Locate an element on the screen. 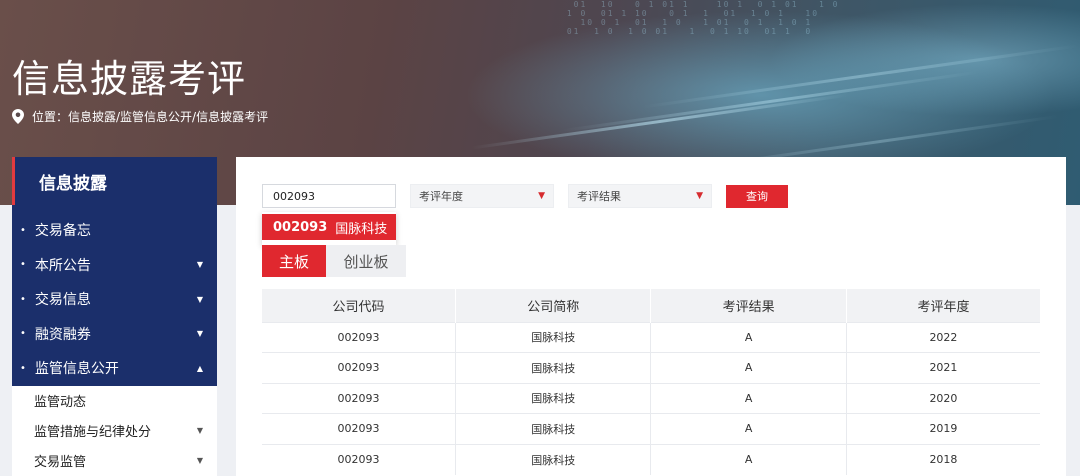 This screenshot has height=476, width=1080. autocomplete-dropdown: 002093 国脉科技 is located at coordinates (329, 228).